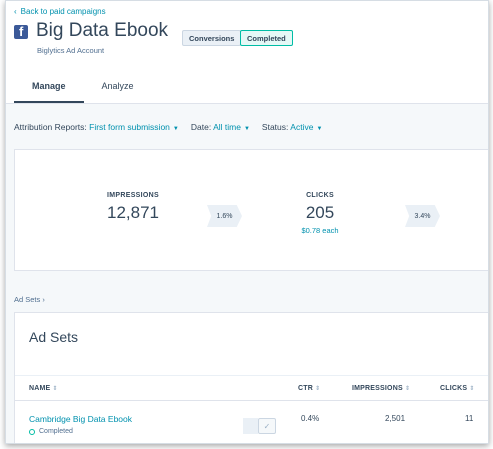 This screenshot has height=449, width=493. I want to click on impressions-label: IMPRESSIONS, so click(133, 195).